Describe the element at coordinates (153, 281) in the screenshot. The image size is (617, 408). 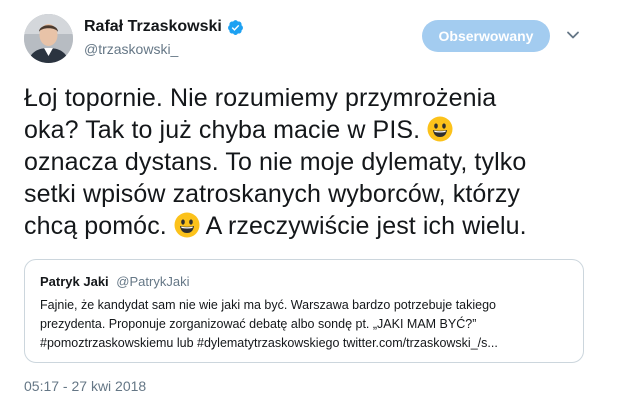
I see `quoted-author-handle: @PatrykJaki` at that location.